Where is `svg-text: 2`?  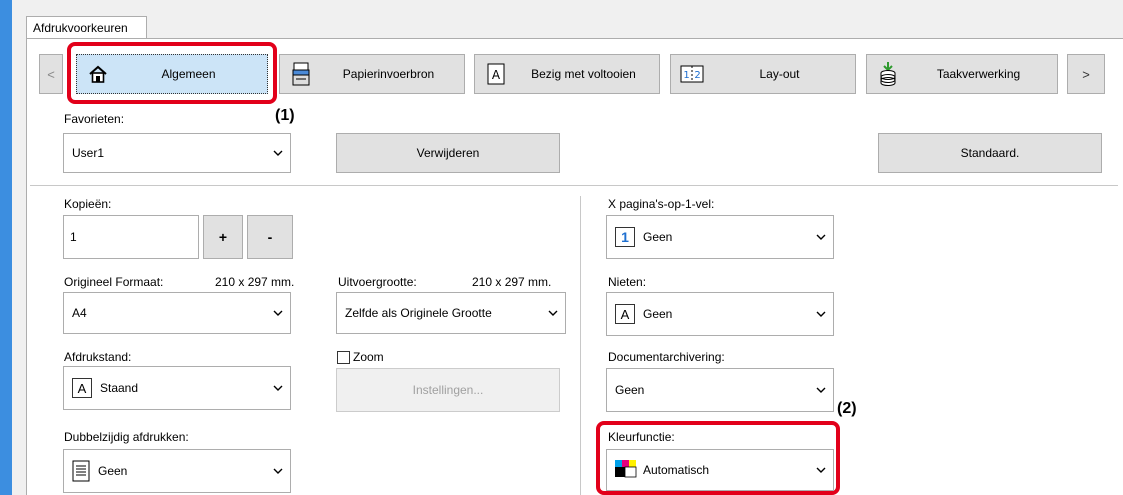
svg-text: 2 is located at coordinates (697, 75).